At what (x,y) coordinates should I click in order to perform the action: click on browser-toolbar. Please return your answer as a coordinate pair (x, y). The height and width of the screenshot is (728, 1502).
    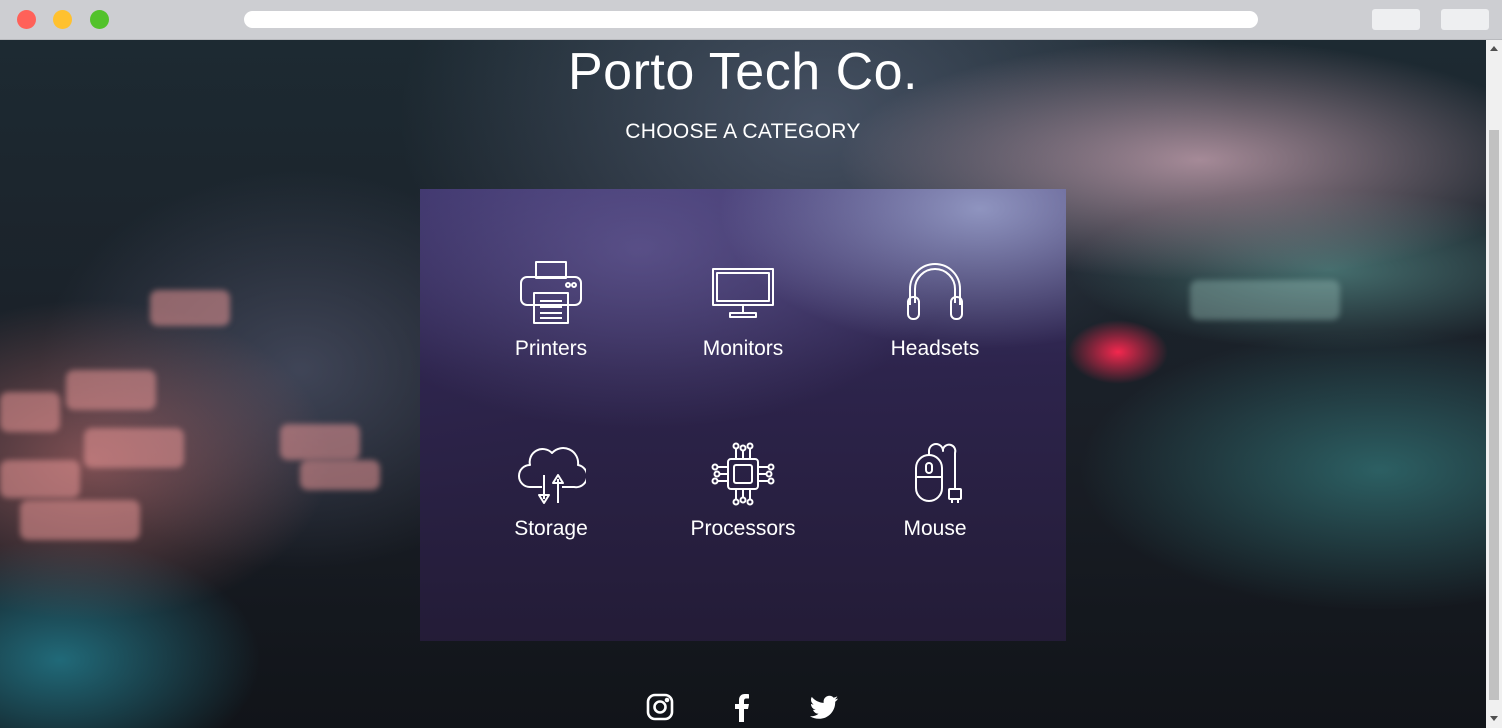
    Looking at the image, I should click on (751, 20).